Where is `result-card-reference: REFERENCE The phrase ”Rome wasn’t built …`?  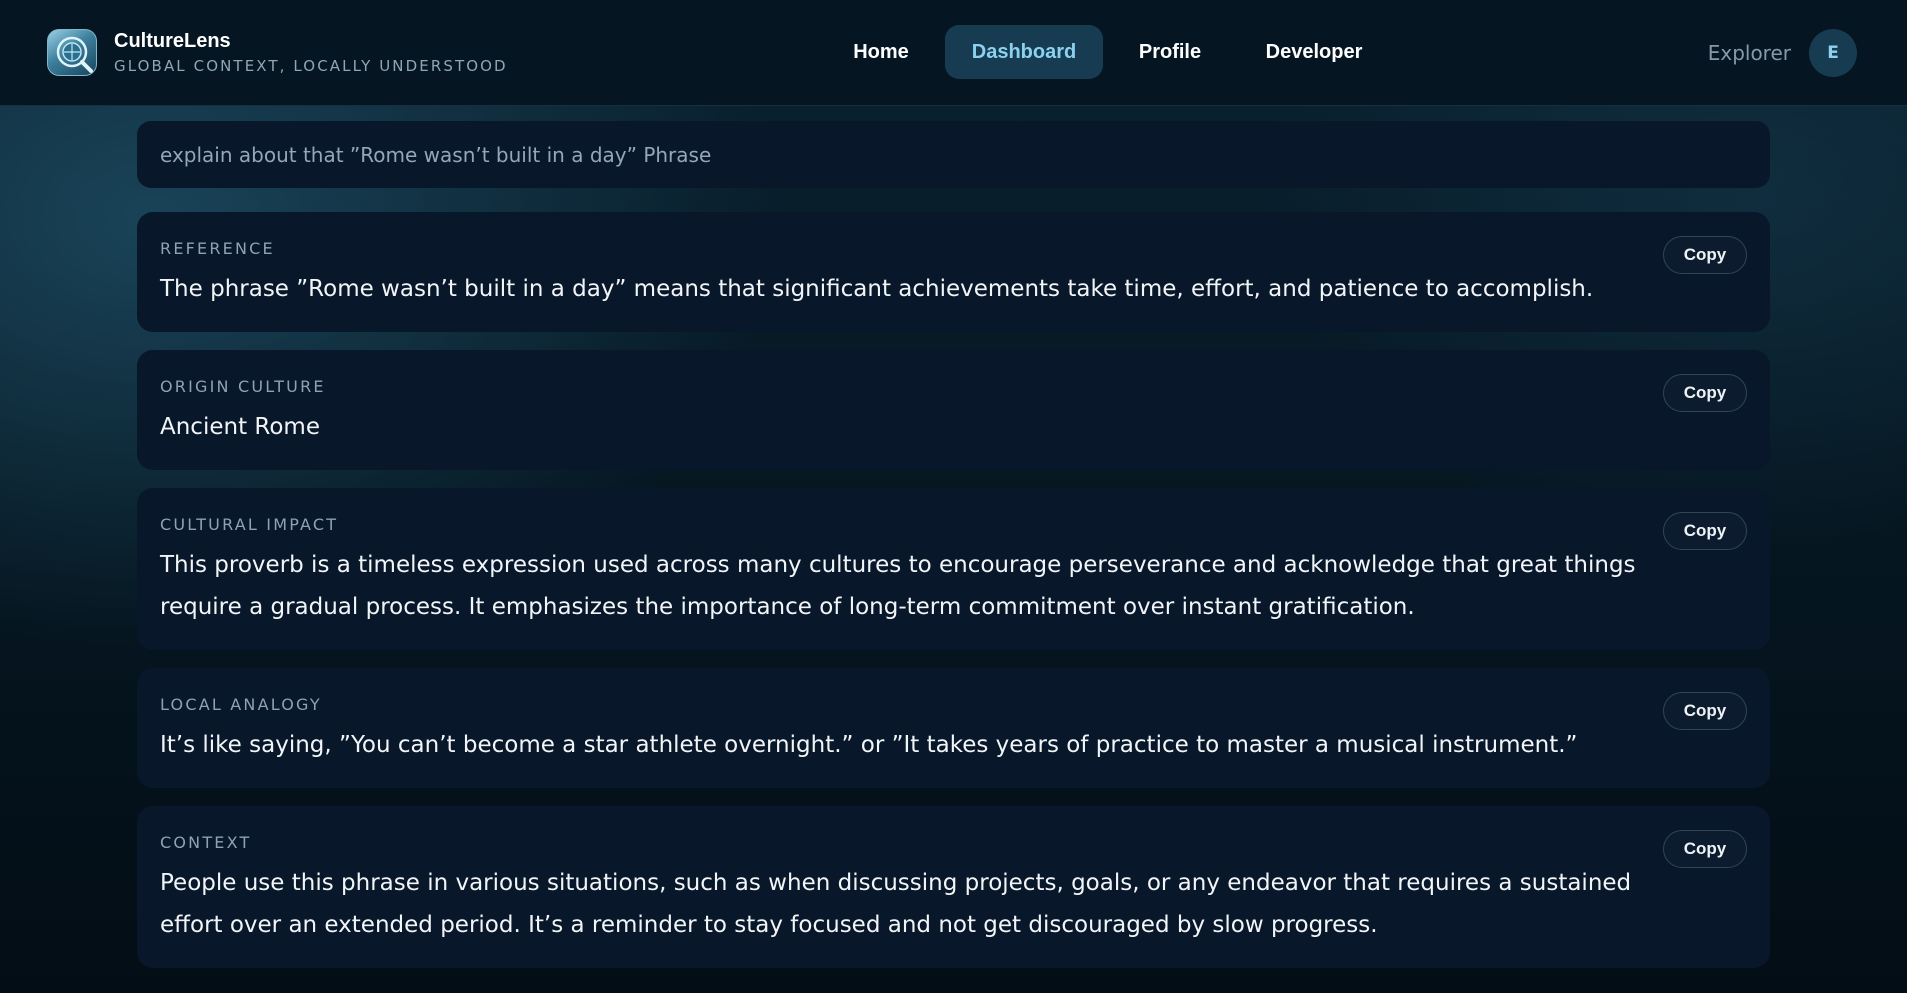
result-card-reference: REFERENCE The phrase ”Rome wasn’t built … is located at coordinates (953, 272).